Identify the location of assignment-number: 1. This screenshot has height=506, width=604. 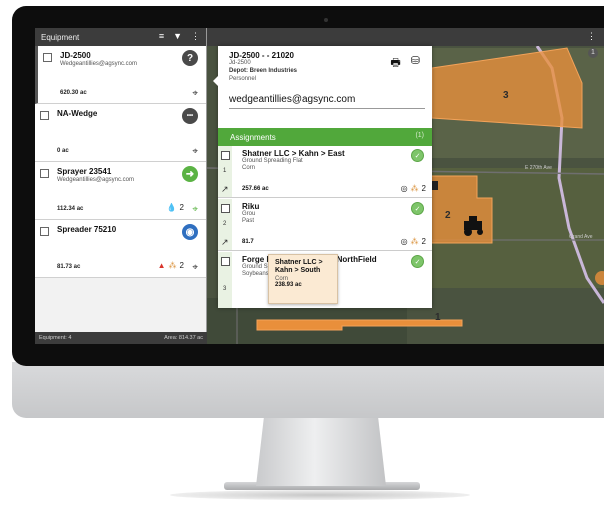
(225, 171).